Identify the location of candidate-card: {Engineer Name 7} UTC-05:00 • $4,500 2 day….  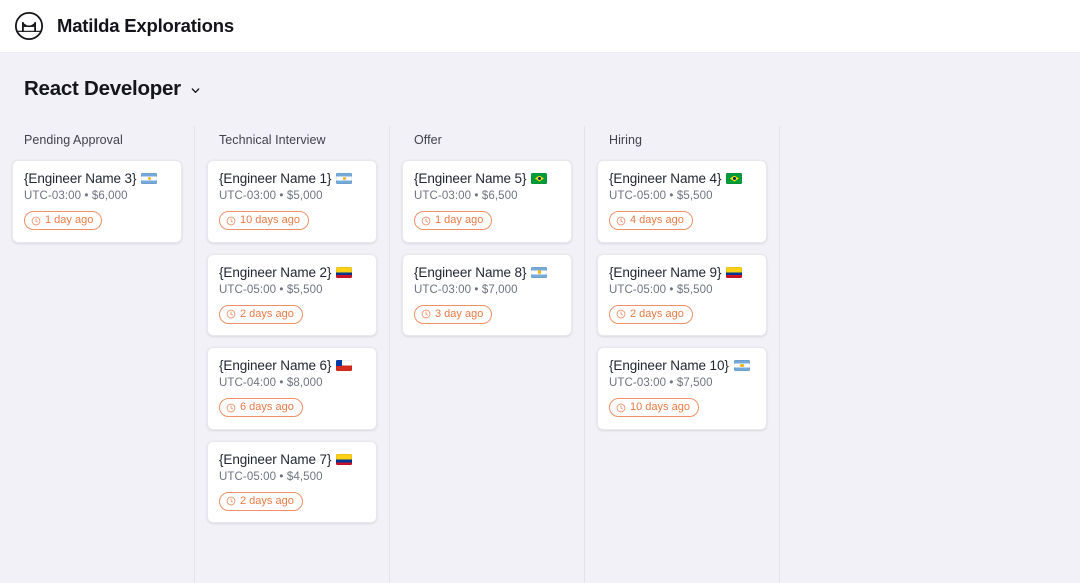
(292, 481).